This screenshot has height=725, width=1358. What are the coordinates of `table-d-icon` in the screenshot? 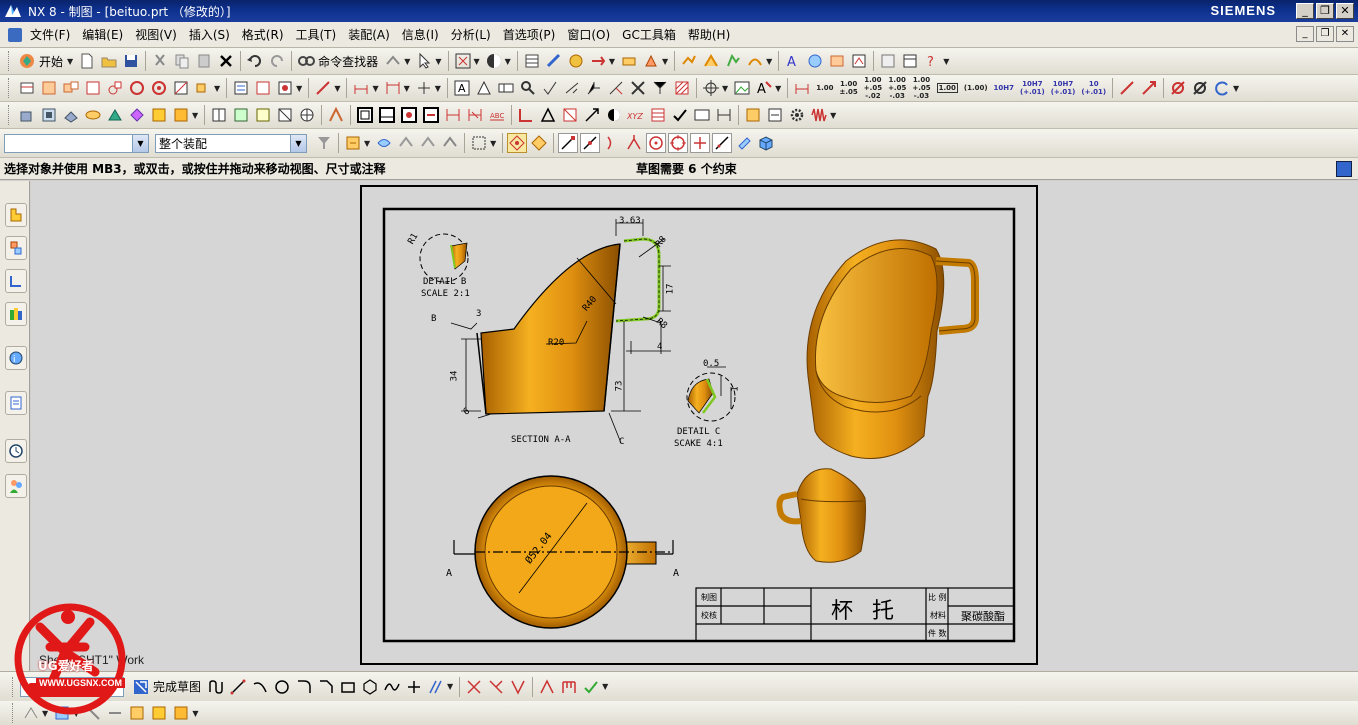 It's located at (592, 115).